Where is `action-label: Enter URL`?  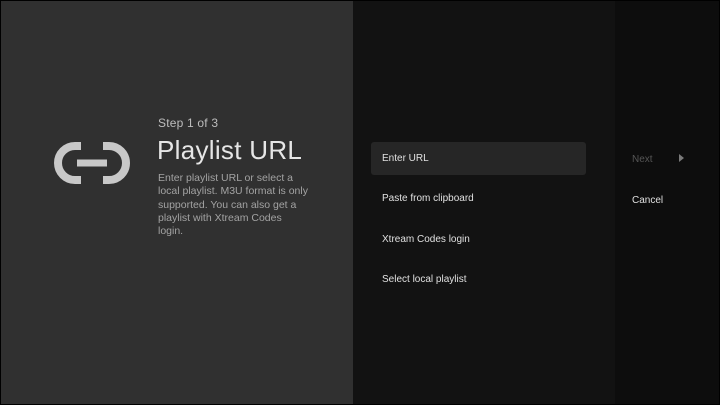
action-label: Enter URL is located at coordinates (405, 158).